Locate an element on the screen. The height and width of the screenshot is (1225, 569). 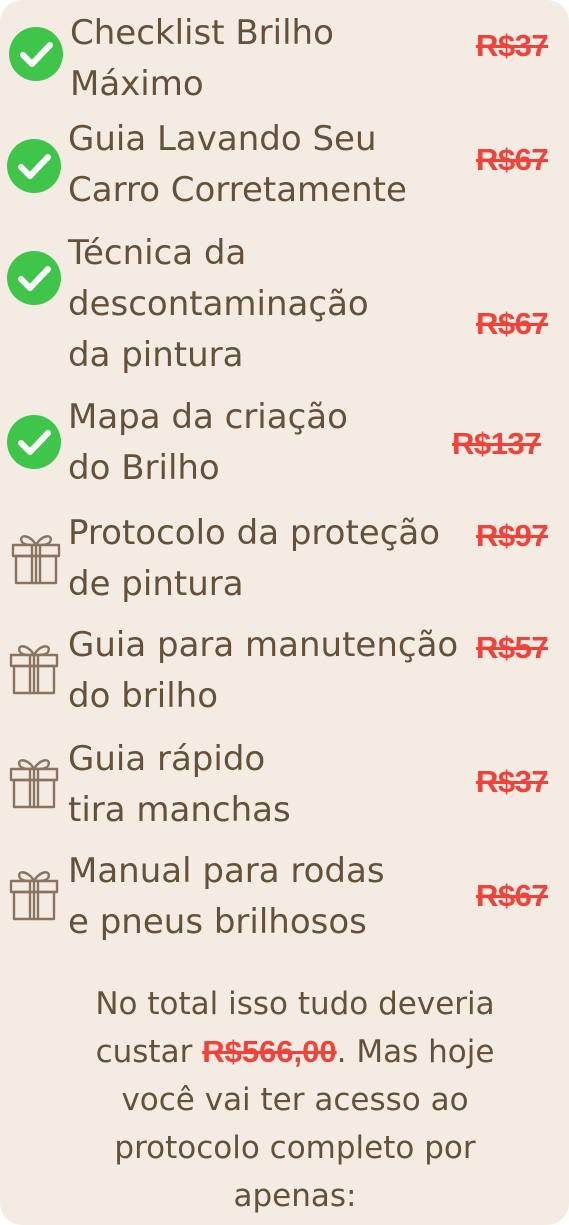
item-label: Técnica da descontaminação da pintura is located at coordinates (218, 304).